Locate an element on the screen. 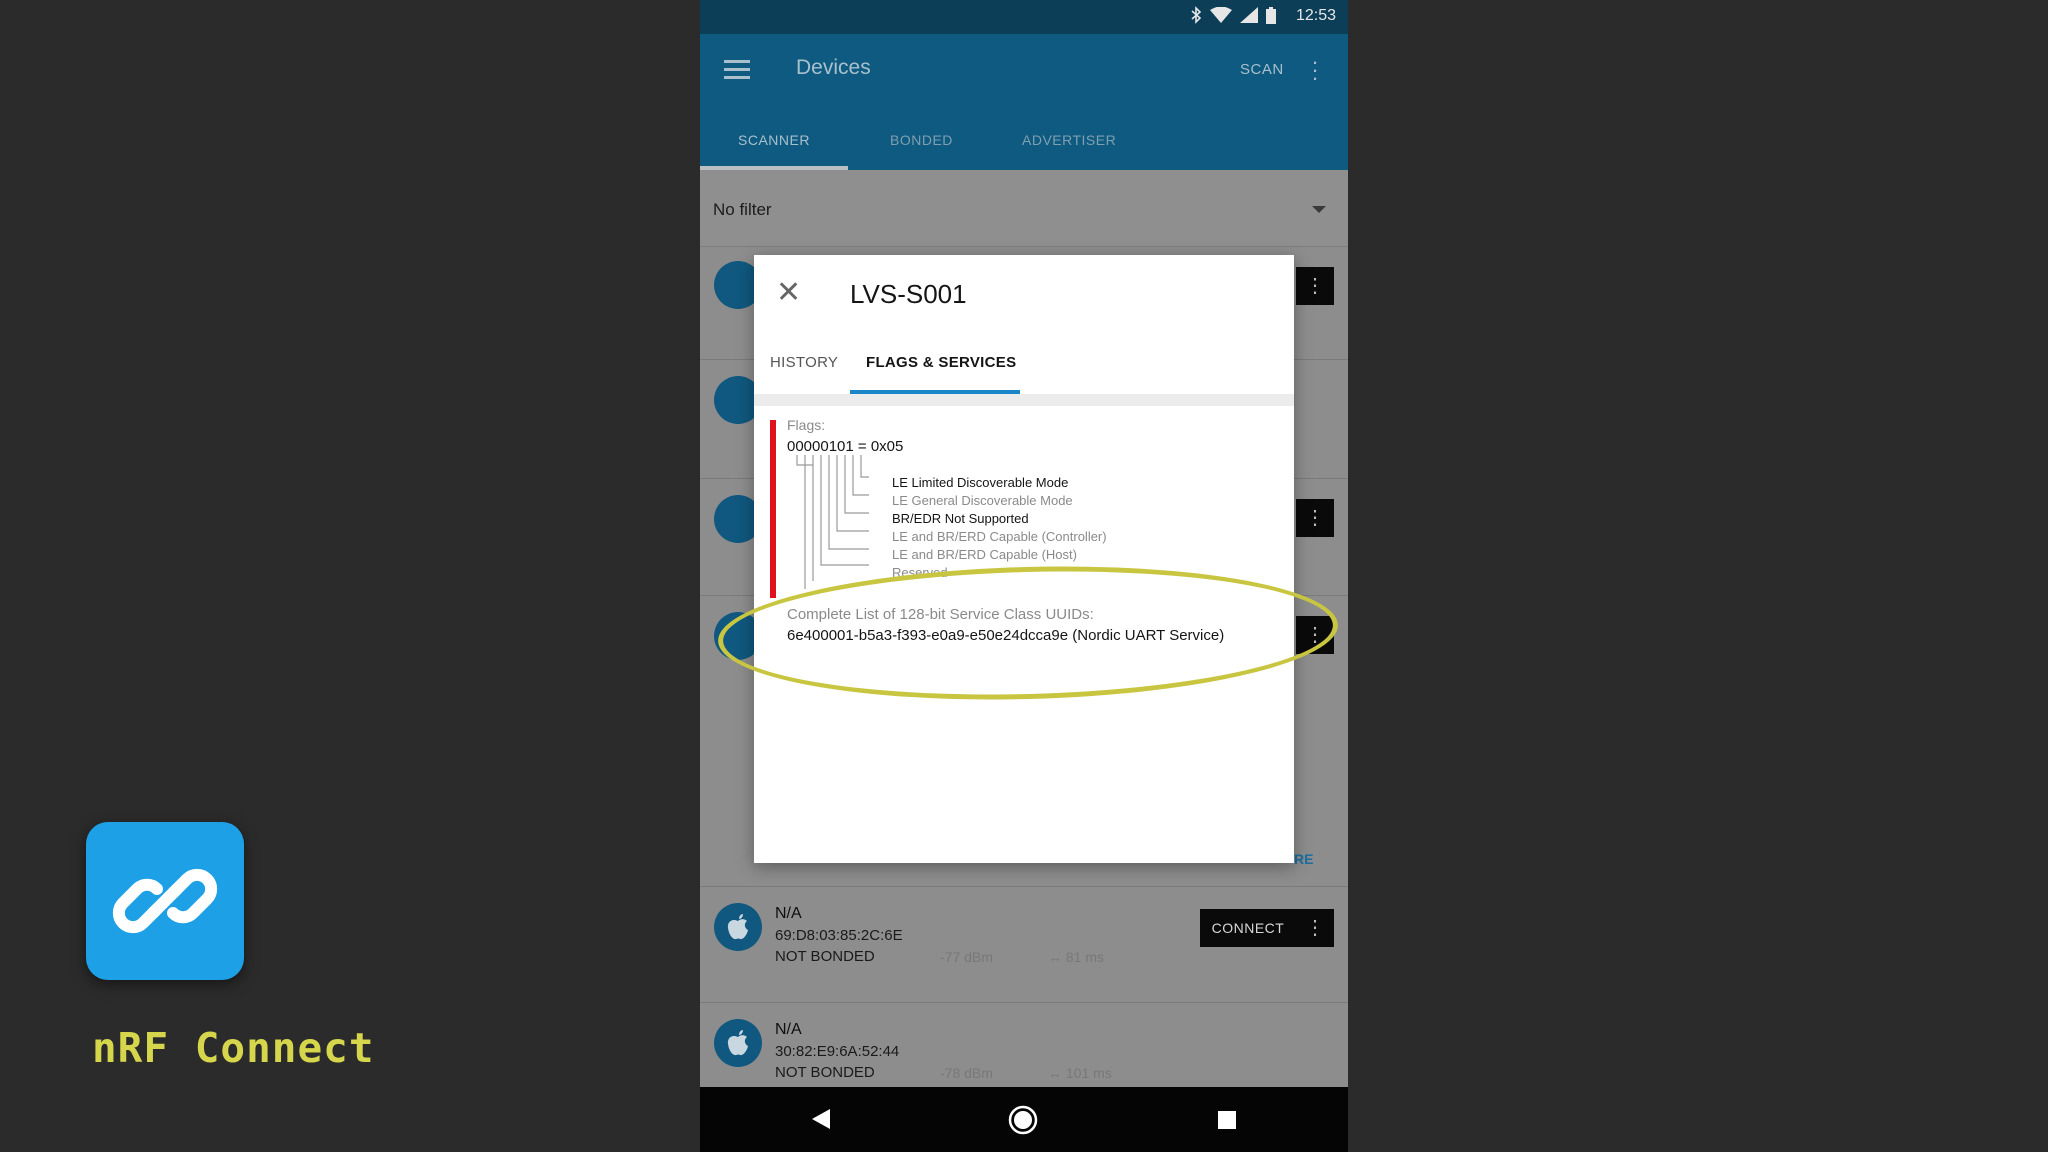  battery-icon is located at coordinates (1271, 17).